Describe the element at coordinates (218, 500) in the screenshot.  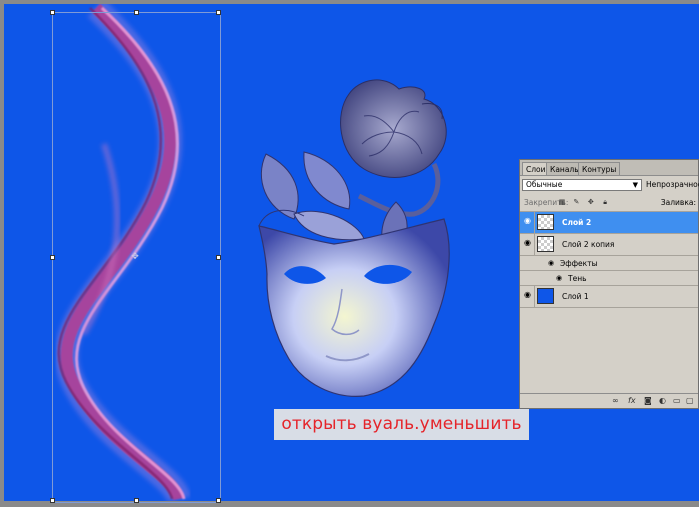
I see `transform-handle-bottom-right` at that location.